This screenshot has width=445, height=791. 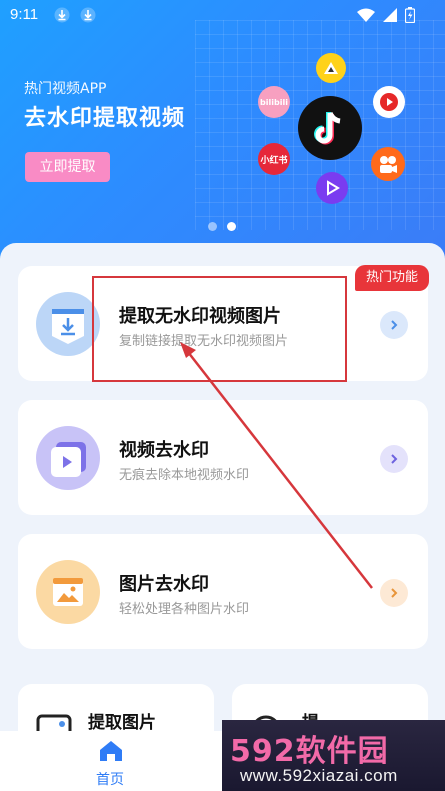 What do you see at coordinates (309, 751) in the screenshot?
I see `watermark-brand: 592软件园` at bounding box center [309, 751].